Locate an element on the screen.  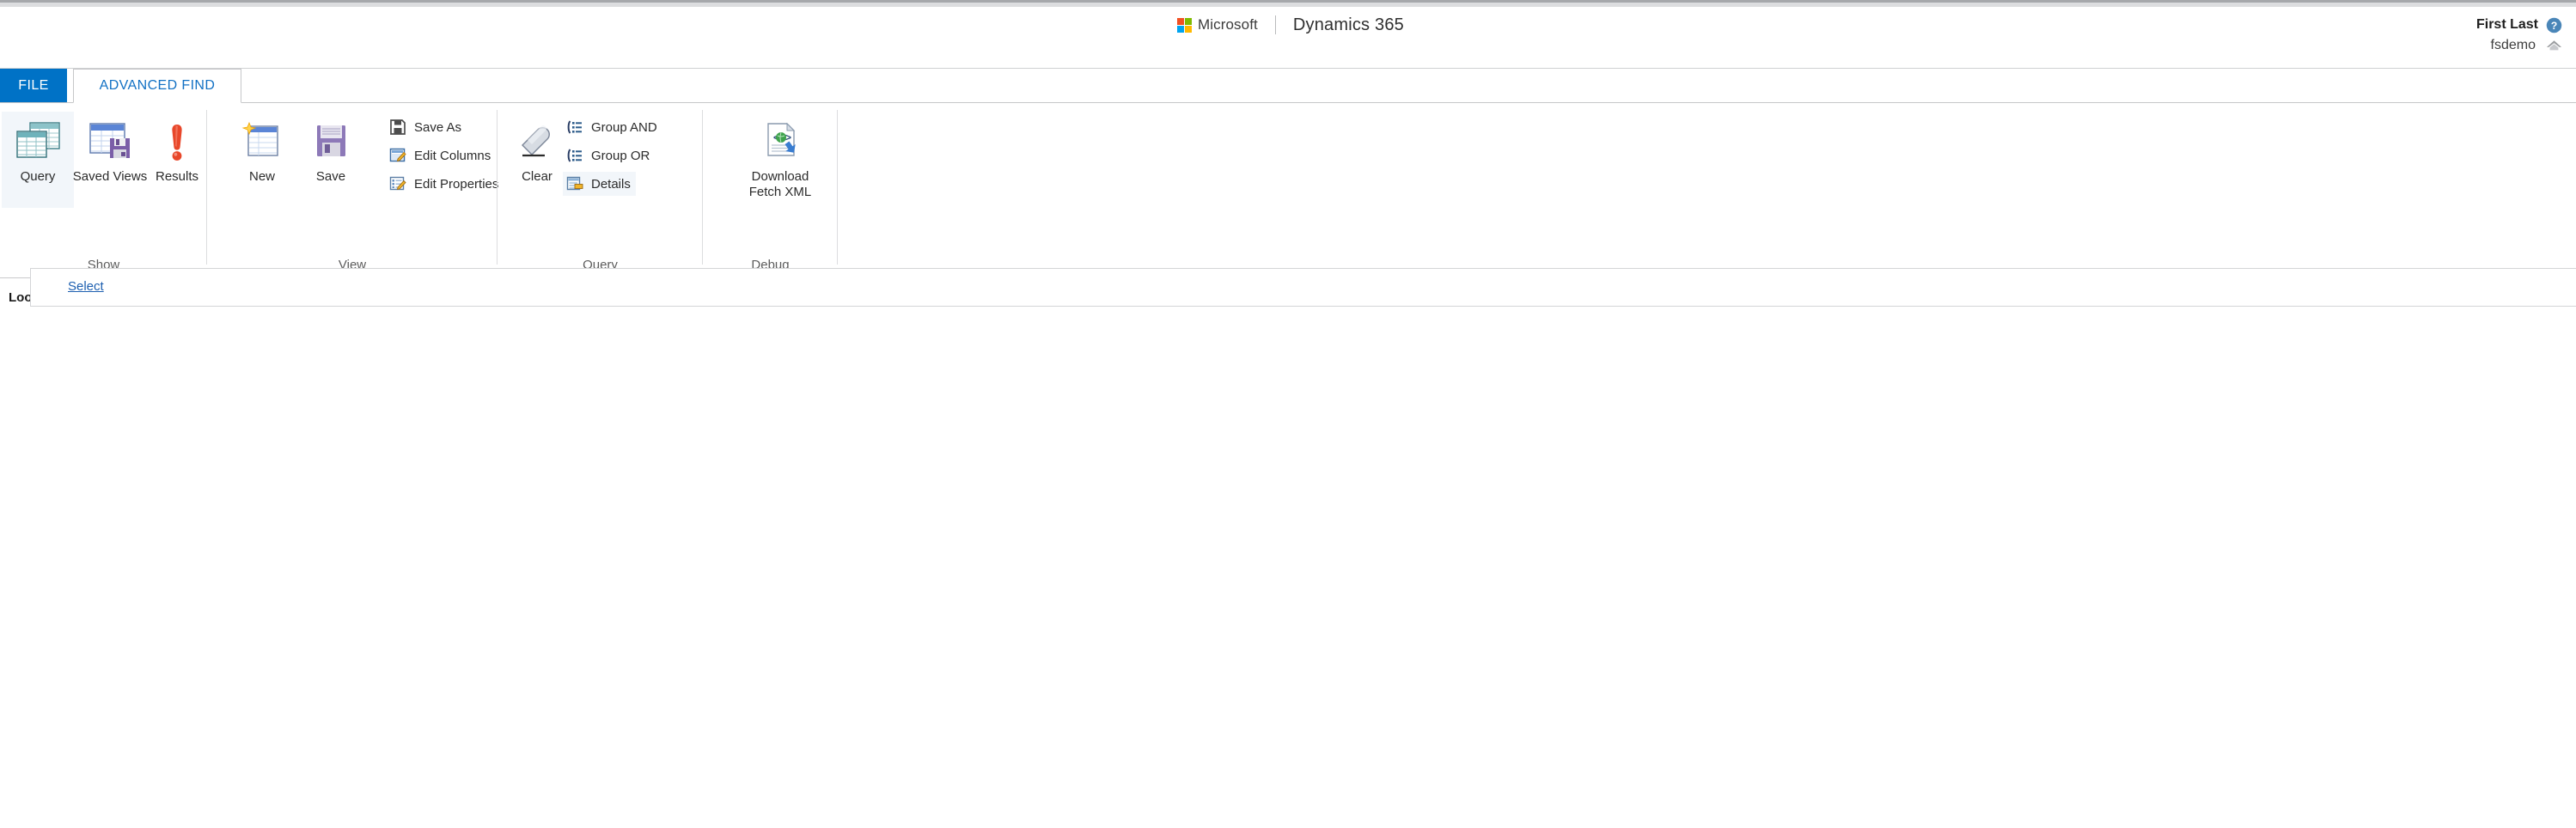
edit-properties-icon is located at coordinates (397, 183).